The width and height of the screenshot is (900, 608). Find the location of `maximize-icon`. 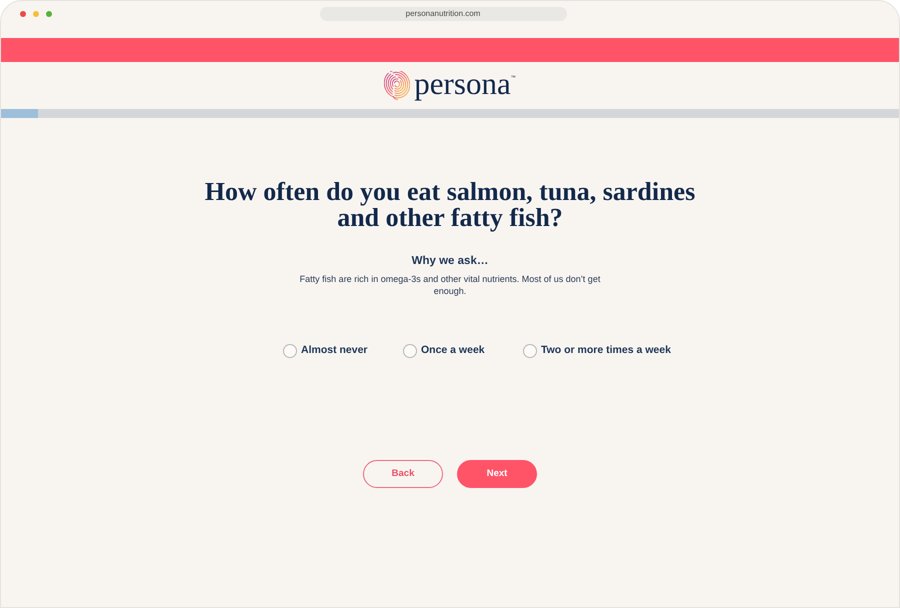

maximize-icon is located at coordinates (49, 14).